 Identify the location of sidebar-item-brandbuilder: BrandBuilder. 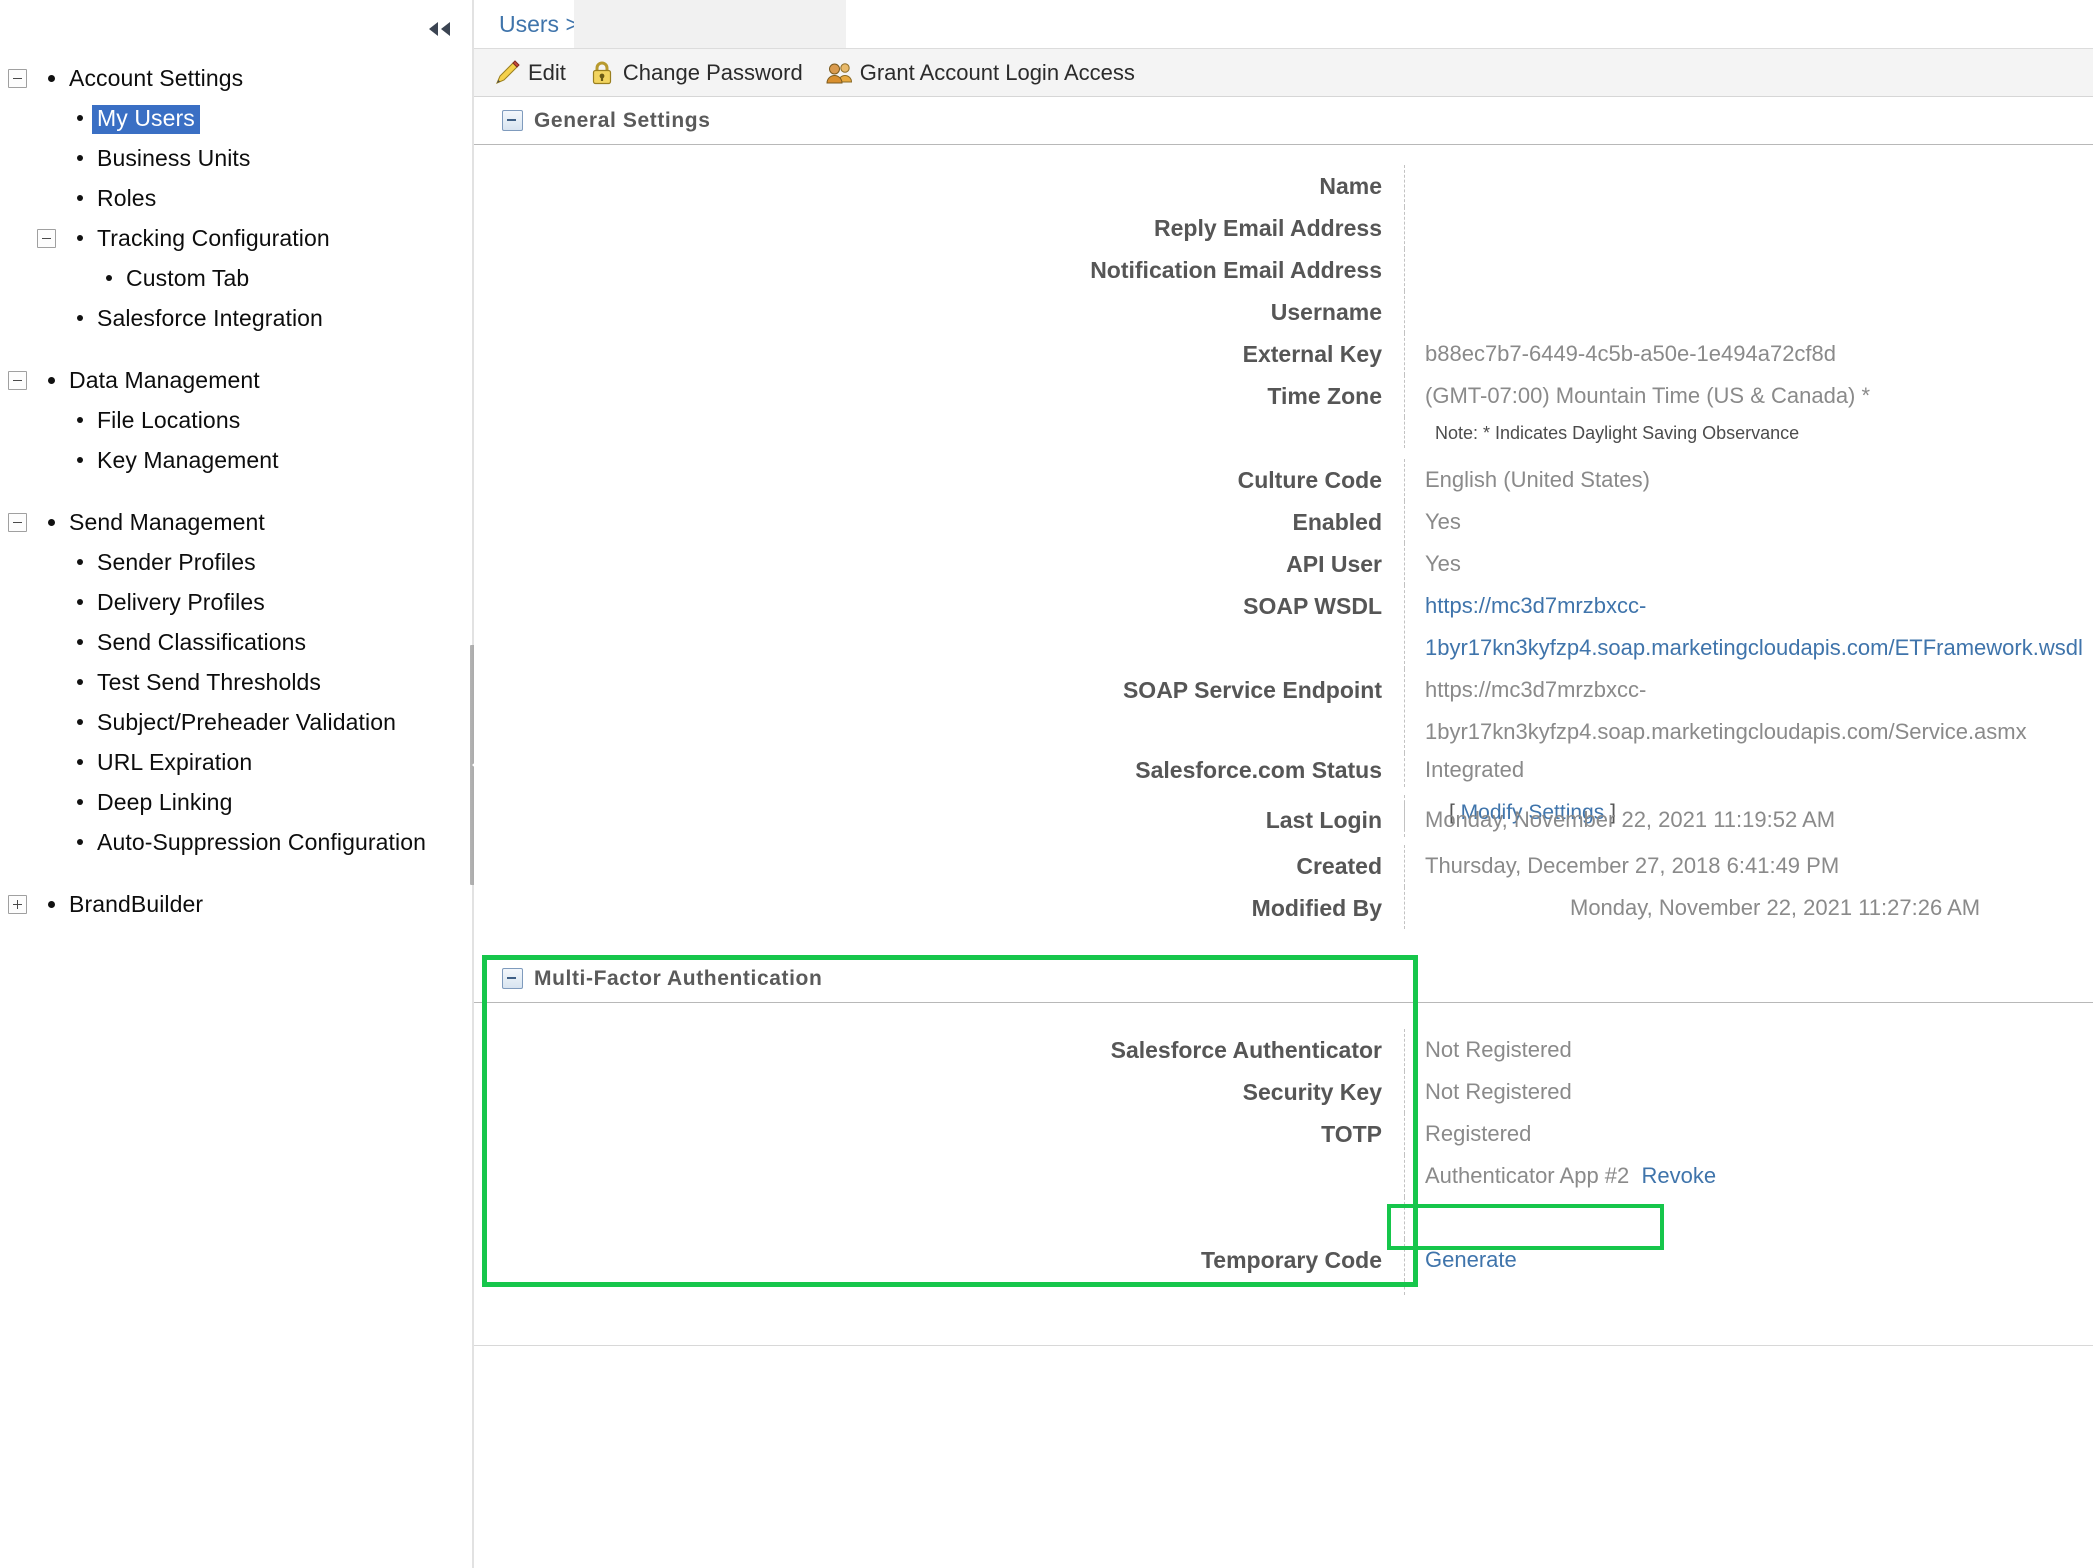
(236, 904).